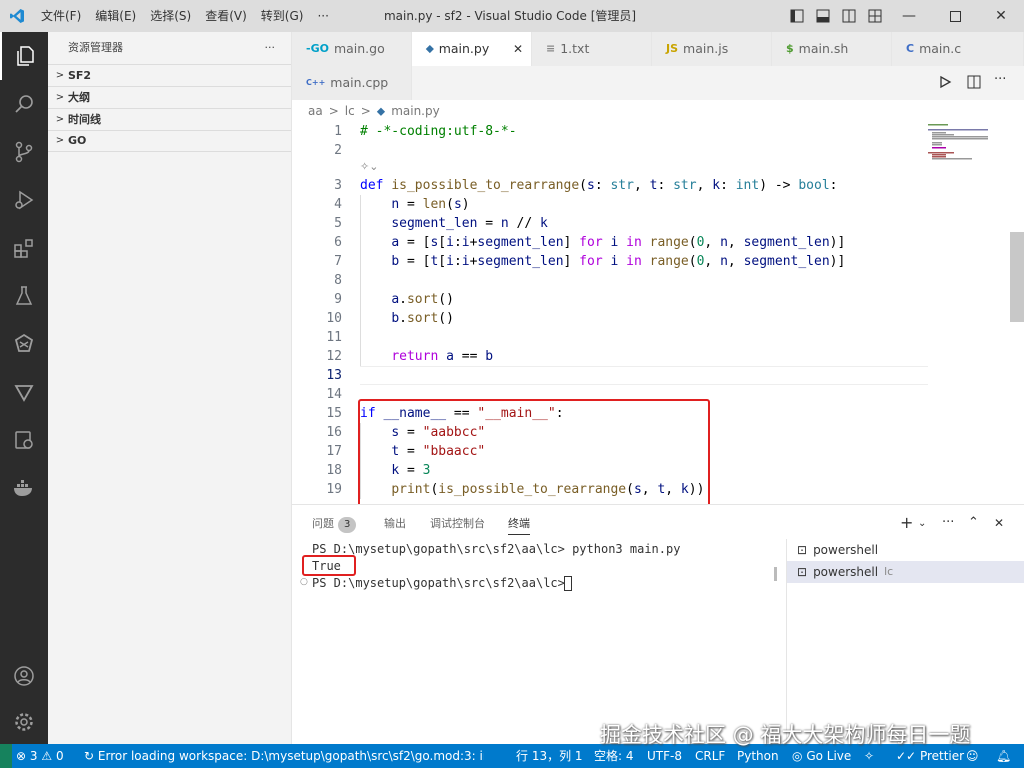  Describe the element at coordinates (369, 166) in the screenshot. I see `codeium-inline-icon: ✧⌄` at that location.